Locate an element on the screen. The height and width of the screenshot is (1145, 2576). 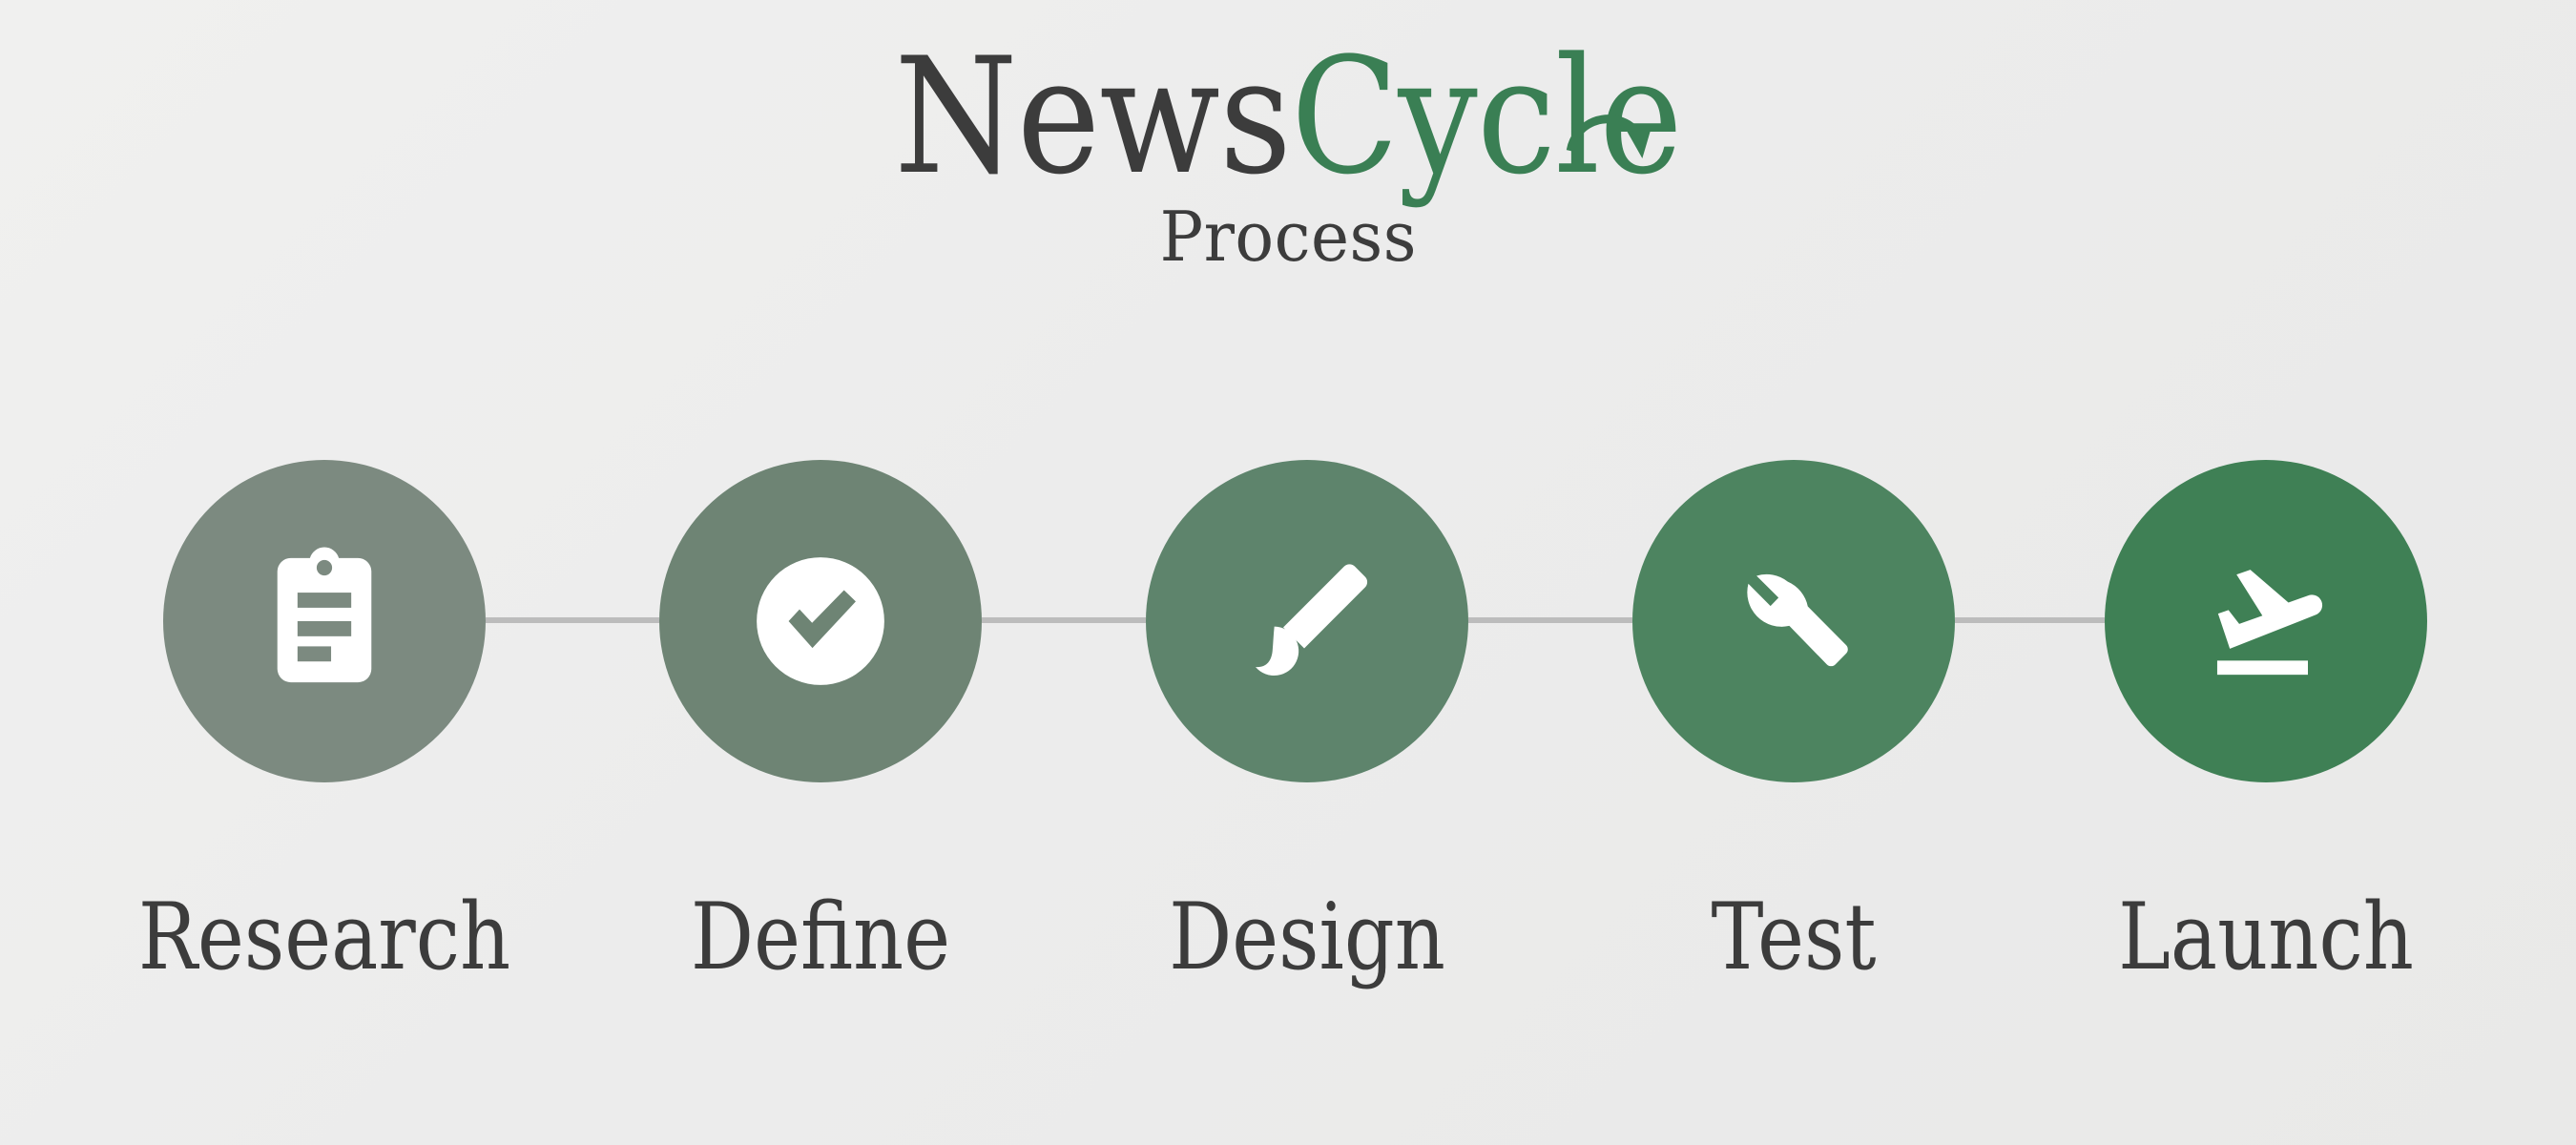
step-label-research: Research is located at coordinates (324, 937).